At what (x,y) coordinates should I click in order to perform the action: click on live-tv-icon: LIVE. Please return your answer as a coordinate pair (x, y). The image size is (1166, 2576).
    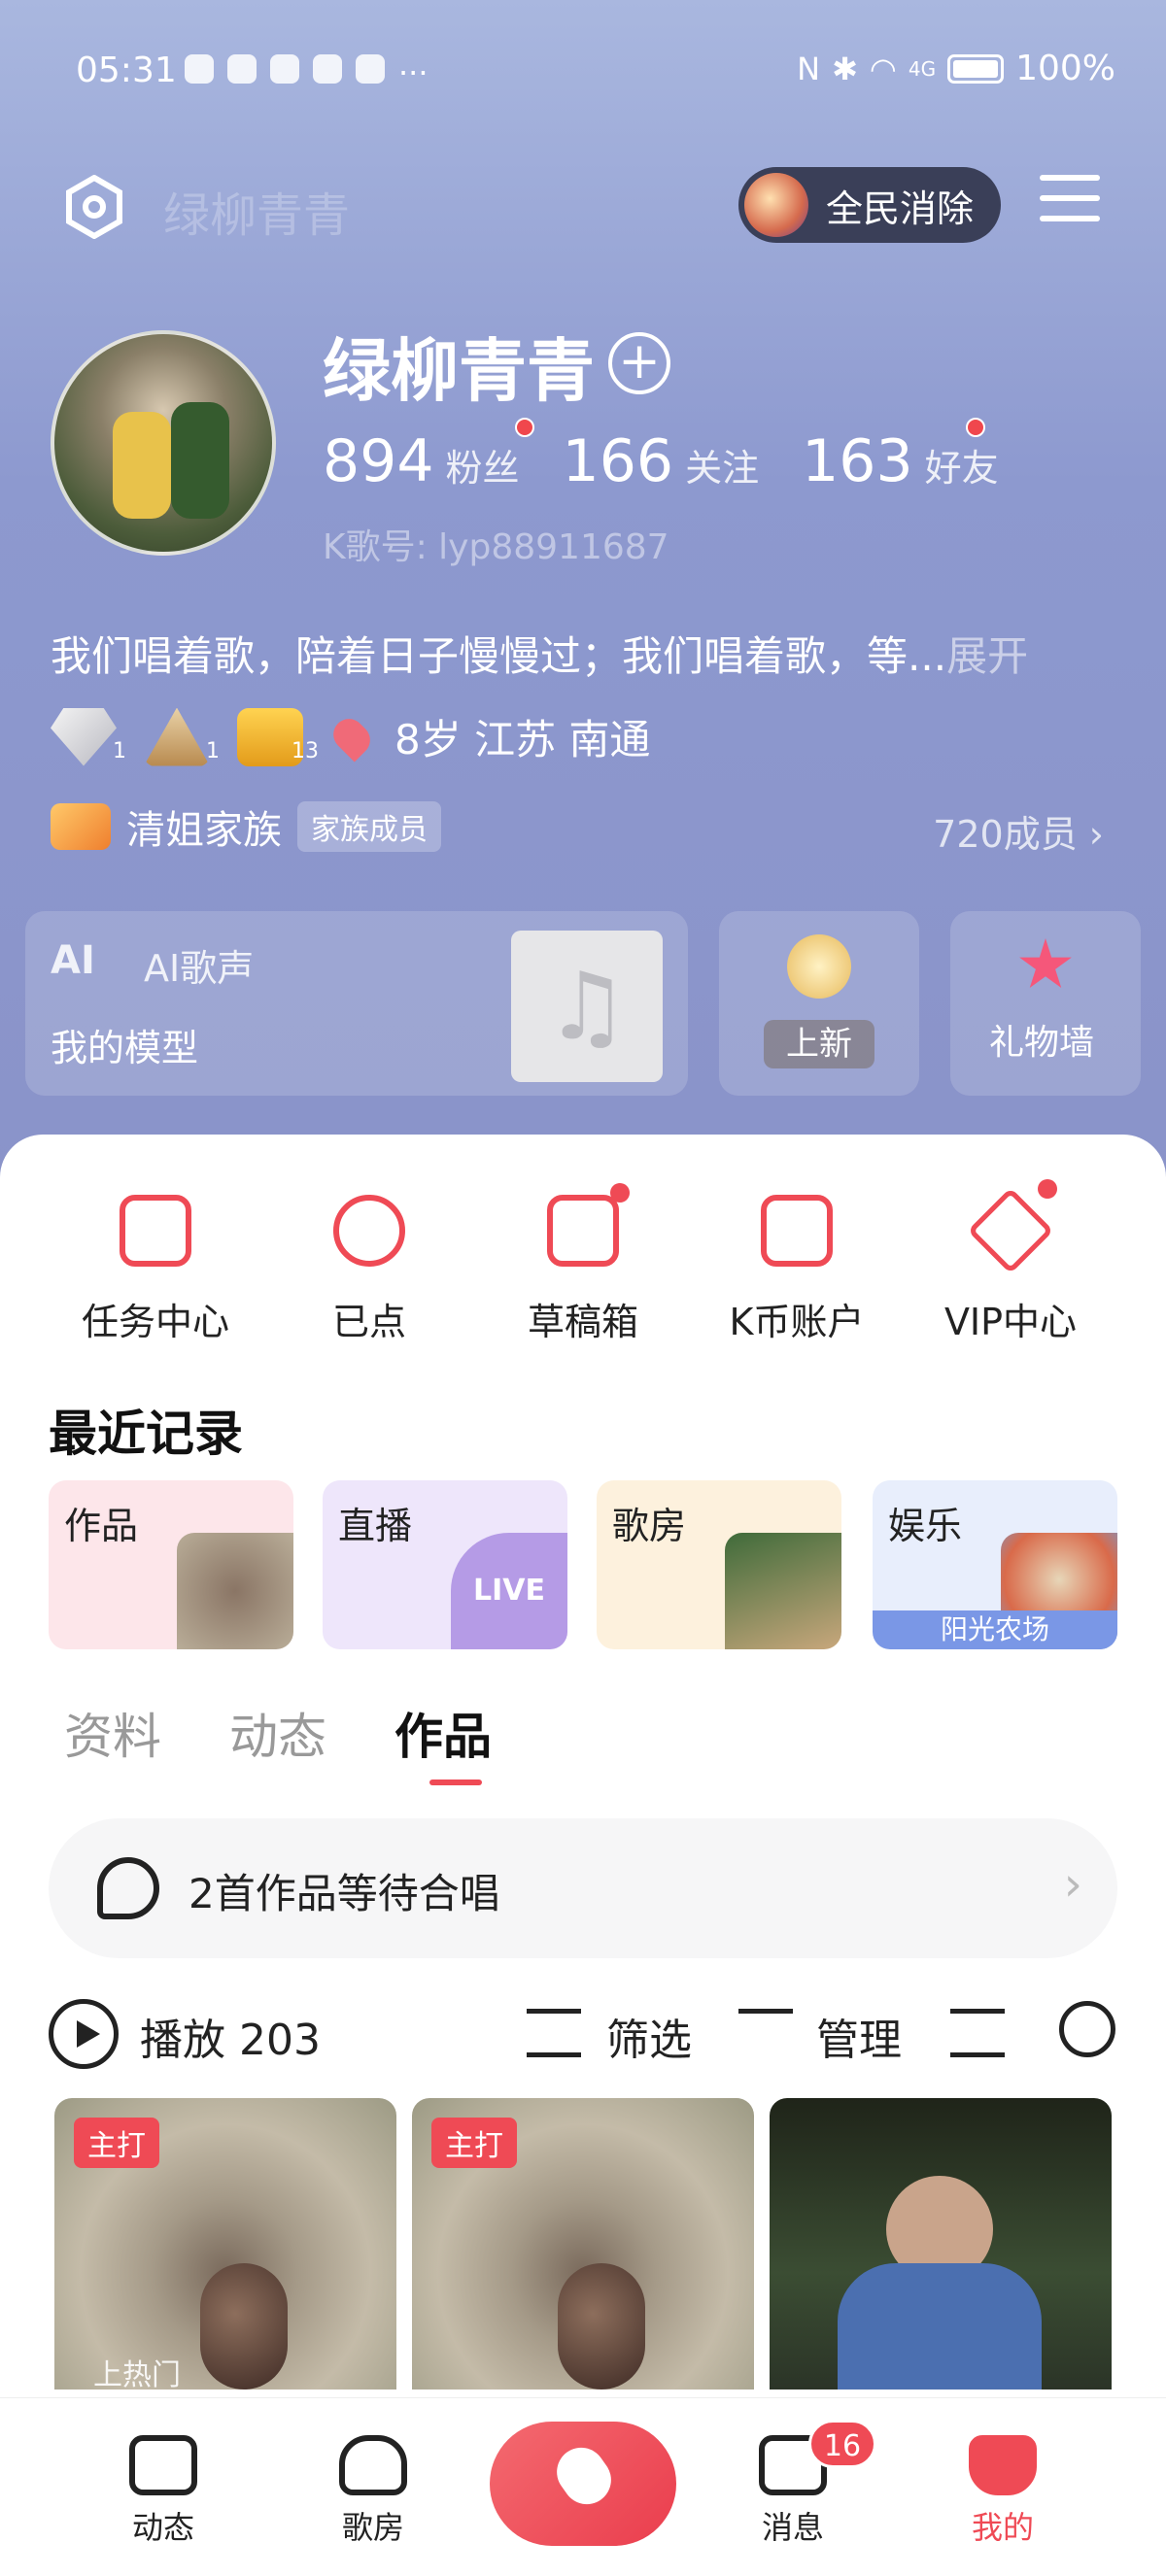
    Looking at the image, I should click on (509, 1591).